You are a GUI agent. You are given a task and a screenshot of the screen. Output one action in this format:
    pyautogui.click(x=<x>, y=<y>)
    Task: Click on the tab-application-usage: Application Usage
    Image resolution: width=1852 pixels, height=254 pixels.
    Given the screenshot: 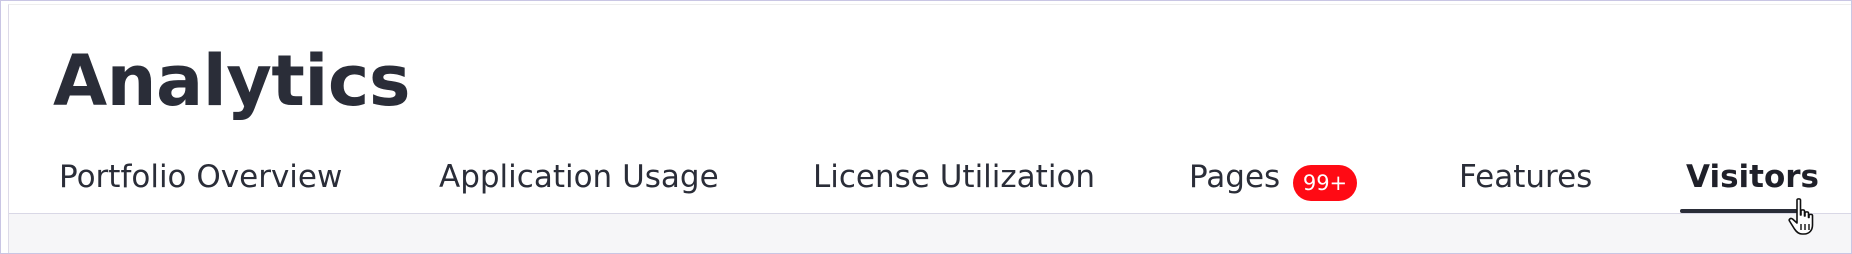 What is the action you would take?
    pyautogui.click(x=580, y=177)
    